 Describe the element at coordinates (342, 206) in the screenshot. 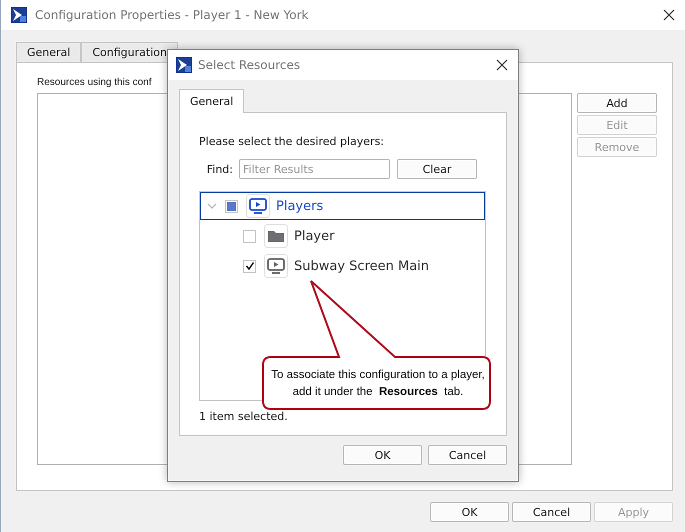

I see `tree-row: Players` at that location.